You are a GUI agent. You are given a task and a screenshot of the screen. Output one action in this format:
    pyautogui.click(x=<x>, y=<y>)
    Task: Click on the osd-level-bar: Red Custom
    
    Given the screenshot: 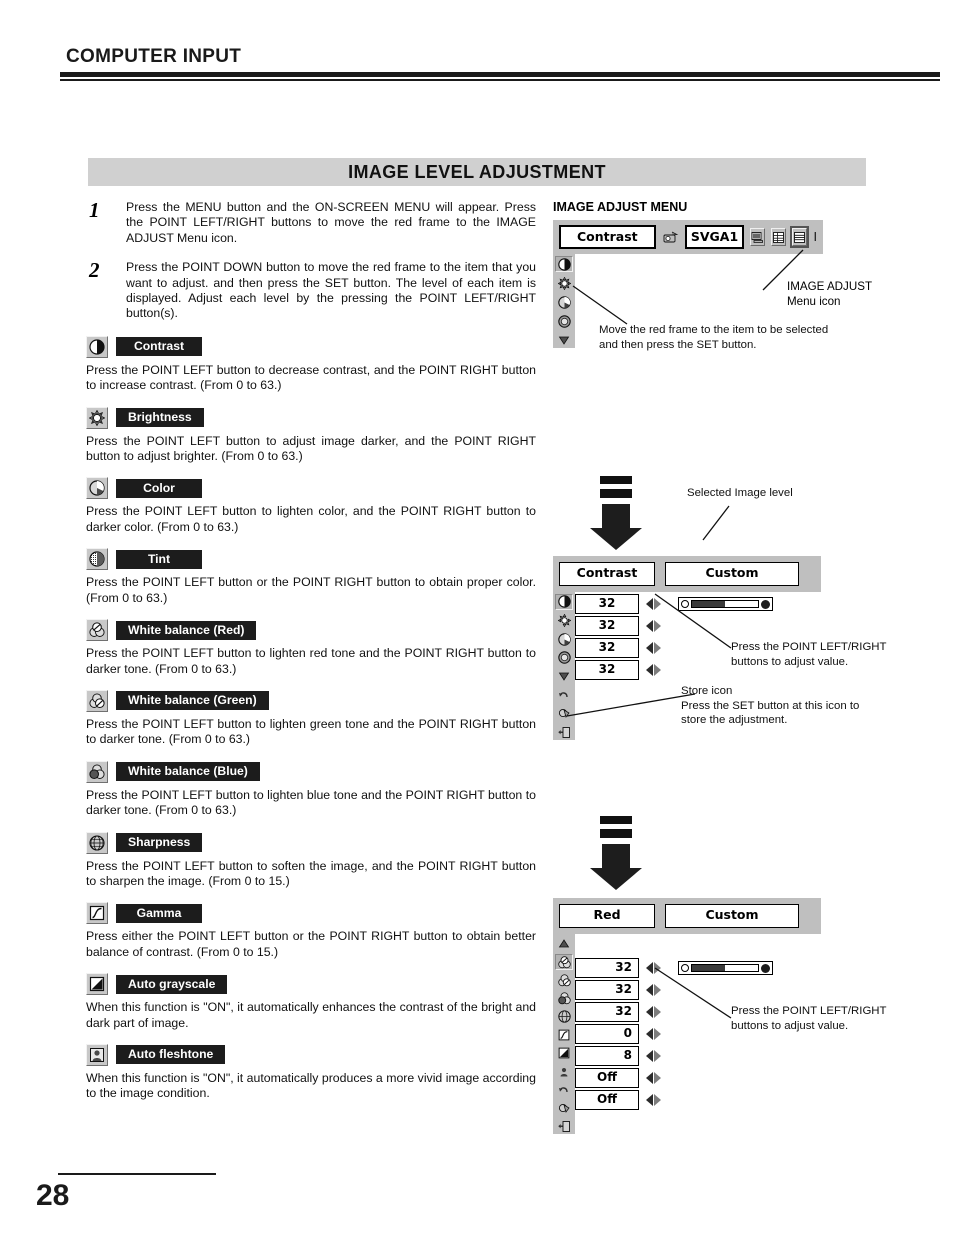 What is the action you would take?
    pyautogui.click(x=687, y=916)
    